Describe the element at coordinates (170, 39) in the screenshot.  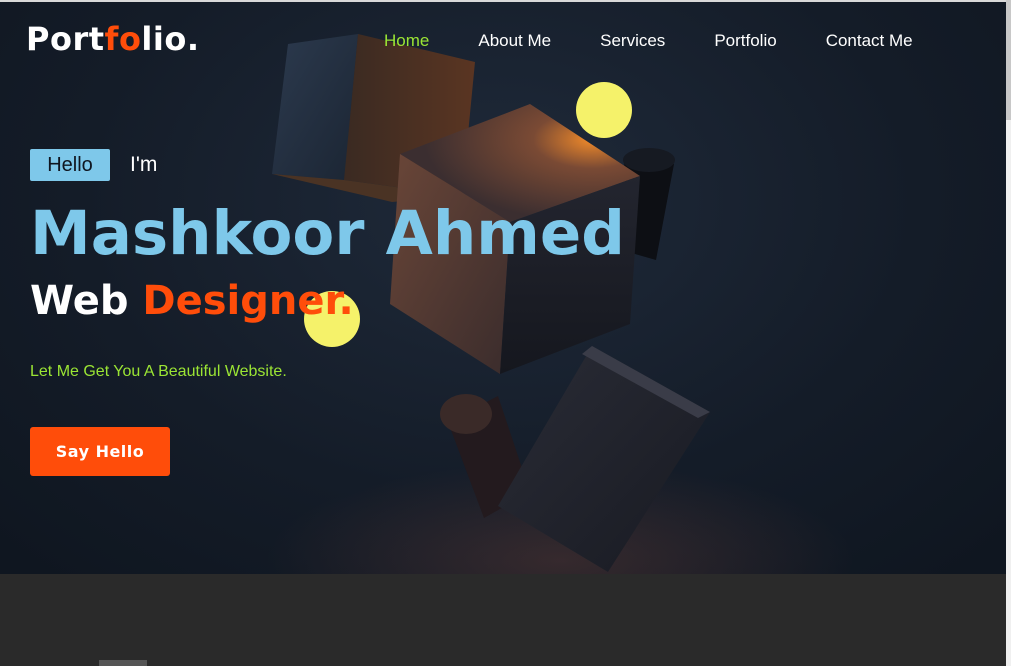
I see `logo-text-post: lio.` at that location.